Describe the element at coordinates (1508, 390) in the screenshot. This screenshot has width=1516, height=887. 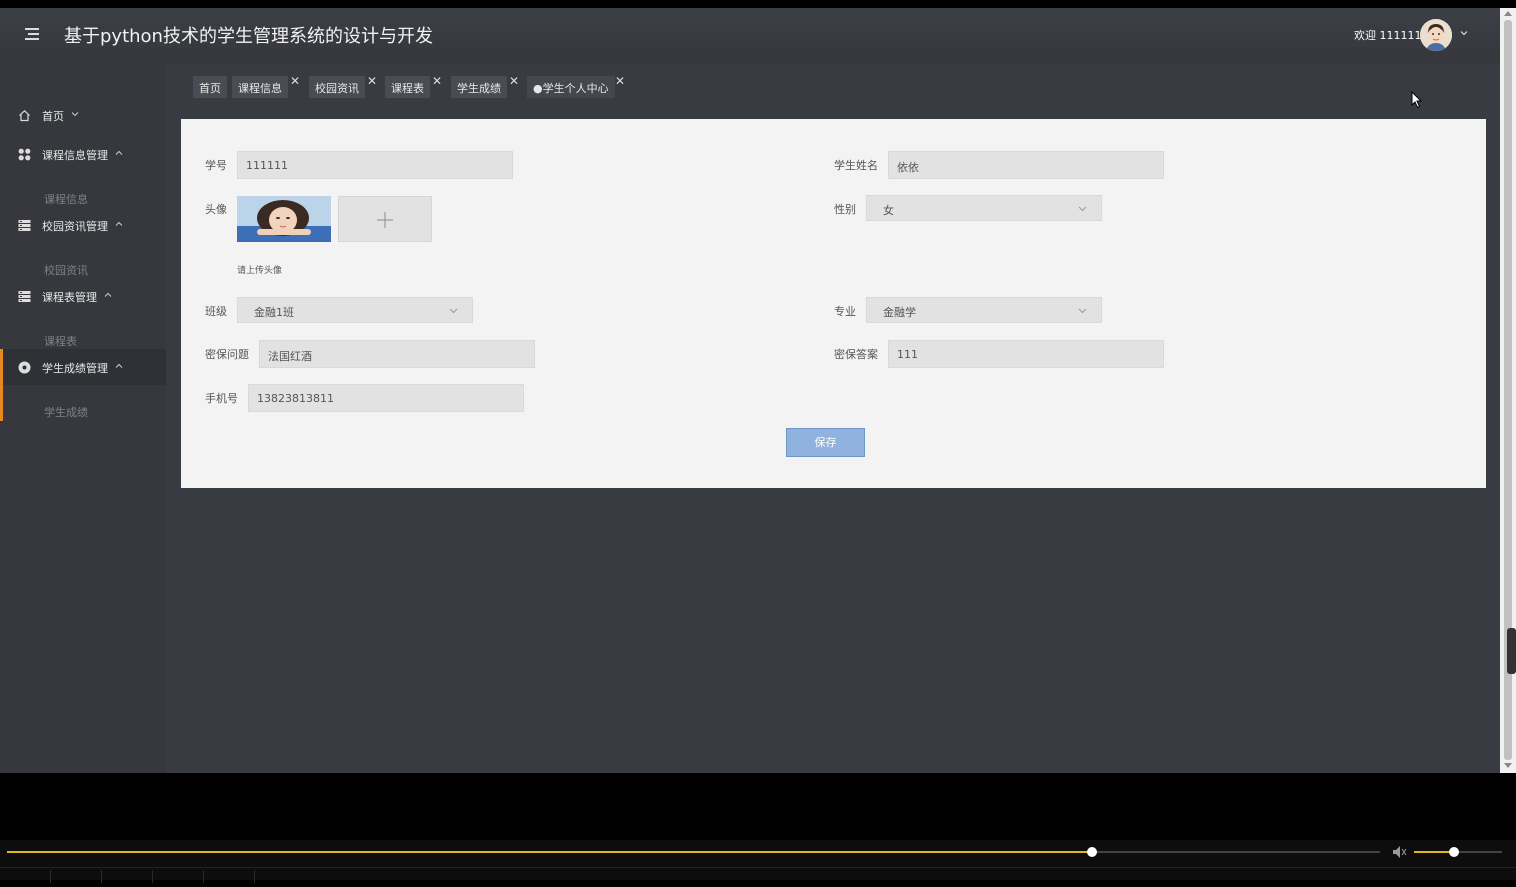
I see `page-scrollbar` at that location.